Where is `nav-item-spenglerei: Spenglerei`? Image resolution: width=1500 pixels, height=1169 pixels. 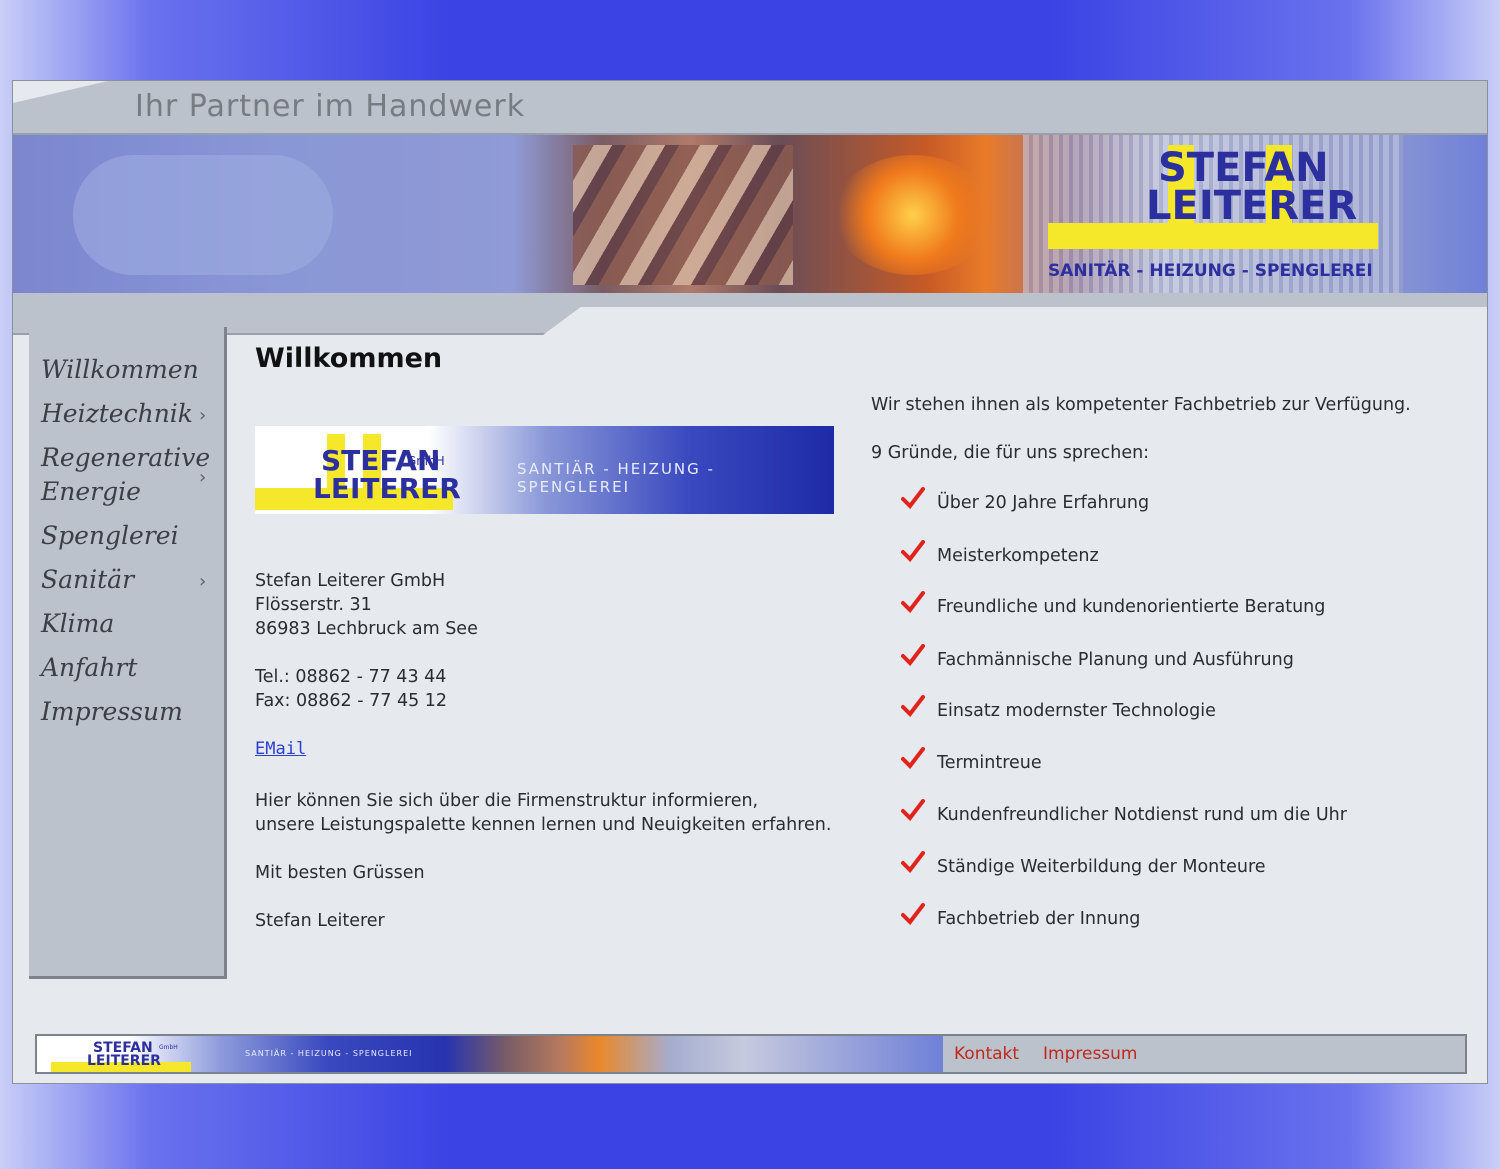 nav-item-spenglerei: Spenglerei is located at coordinates (110, 536).